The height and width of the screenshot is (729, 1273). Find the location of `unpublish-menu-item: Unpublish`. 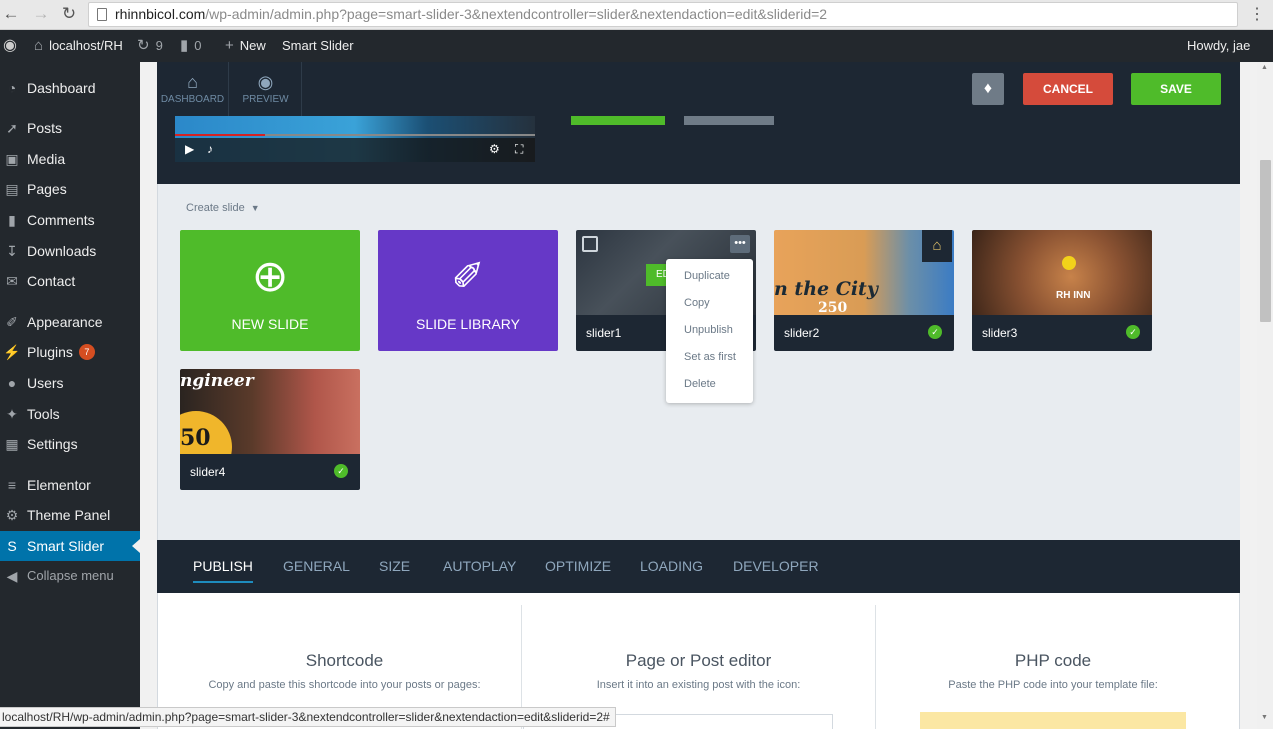

unpublish-menu-item: Unpublish is located at coordinates (709, 332).